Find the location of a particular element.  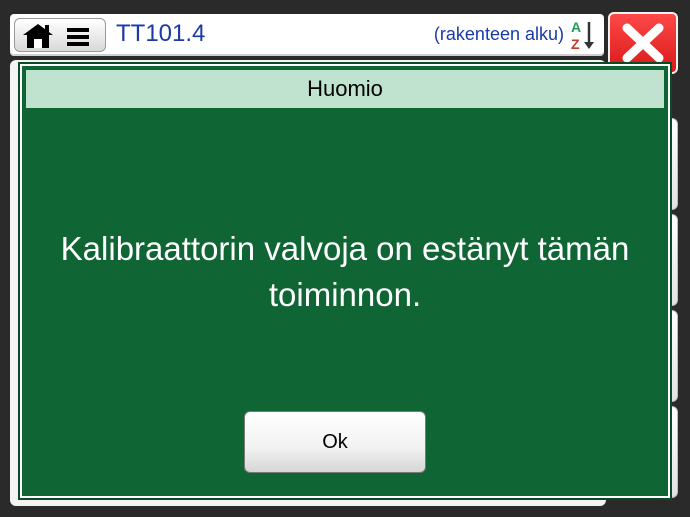

tag-title: TT101.4 is located at coordinates (161, 33).